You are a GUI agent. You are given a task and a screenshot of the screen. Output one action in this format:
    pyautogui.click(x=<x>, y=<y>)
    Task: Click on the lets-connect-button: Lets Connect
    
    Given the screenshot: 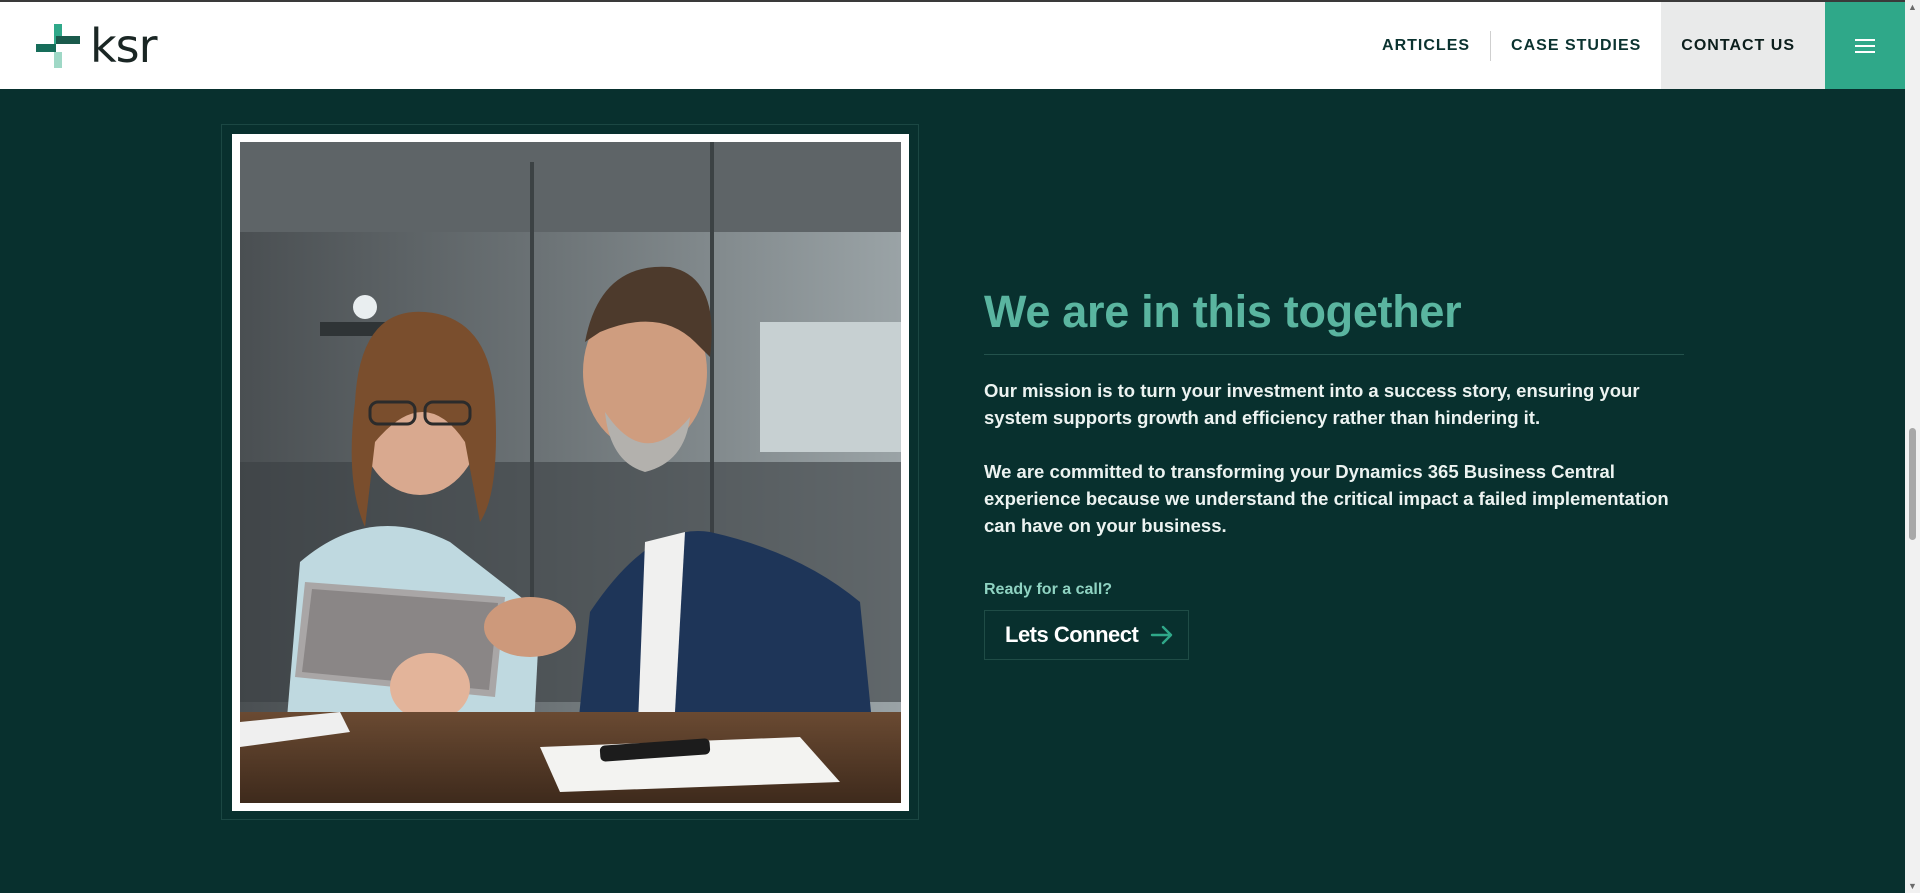 What is the action you would take?
    pyautogui.click(x=1087, y=635)
    